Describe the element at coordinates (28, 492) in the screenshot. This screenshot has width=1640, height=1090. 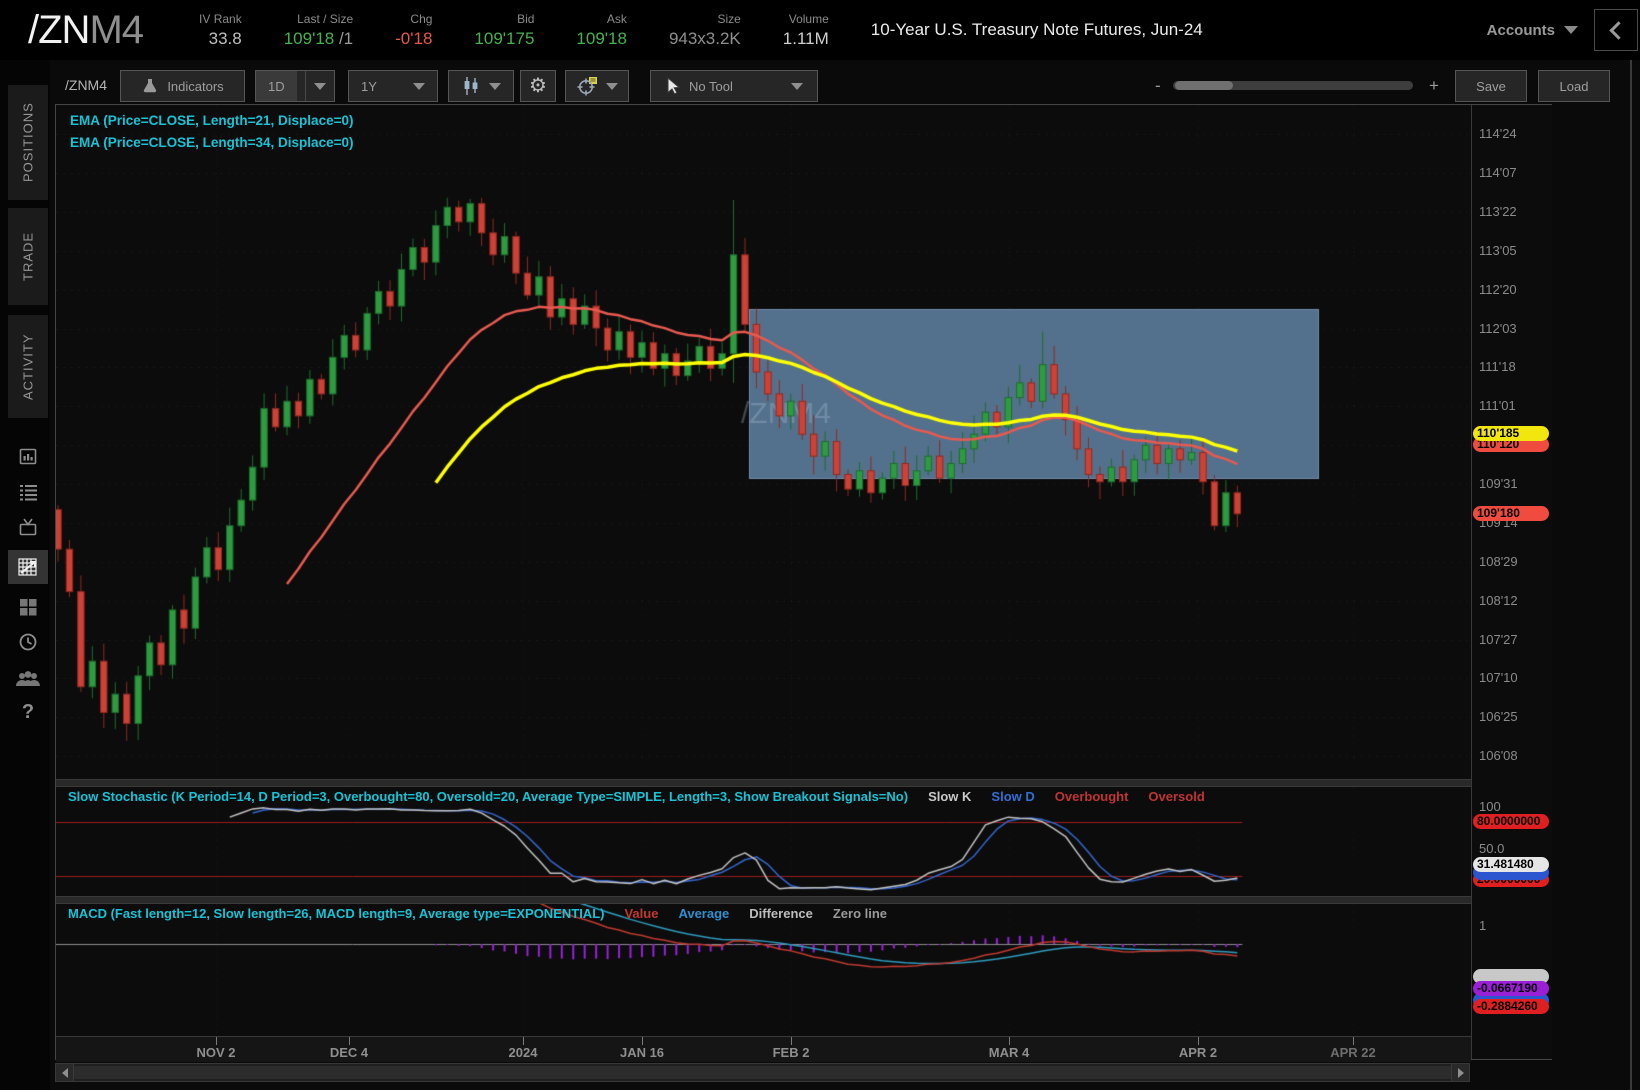
I see `list-icon` at that location.